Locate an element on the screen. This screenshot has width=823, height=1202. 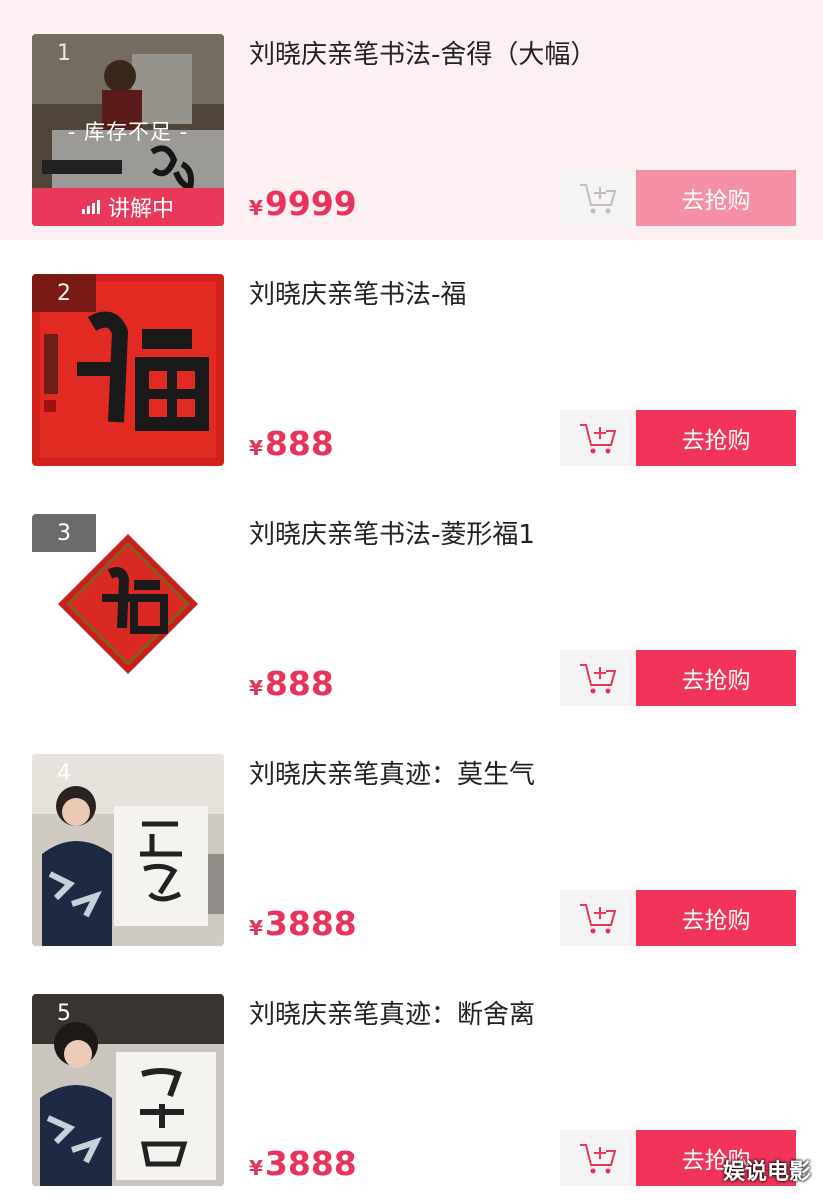
live-explaining-badge: 讲解中 is located at coordinates (128, 207).